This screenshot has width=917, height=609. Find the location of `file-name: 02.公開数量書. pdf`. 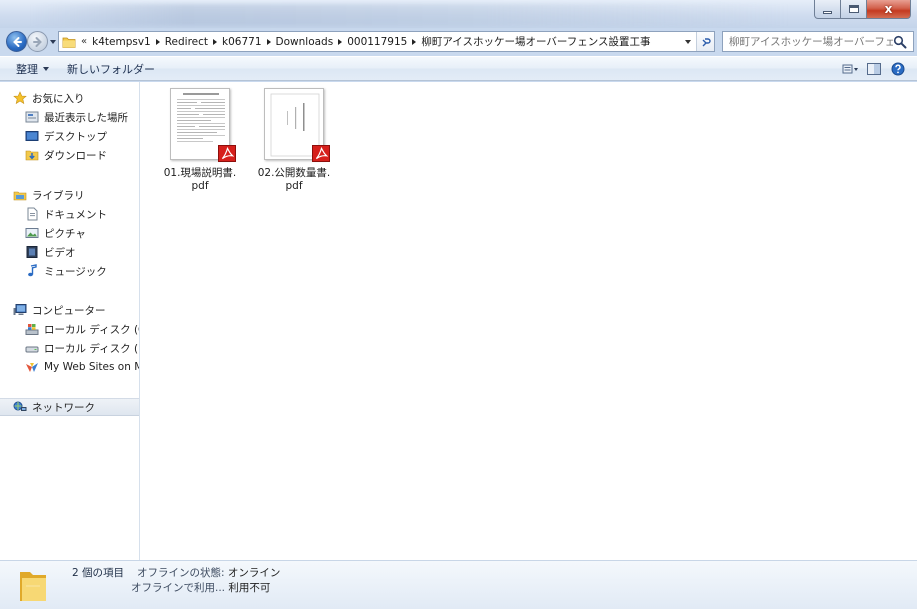

file-name: 02.公開数量書. pdf is located at coordinates (294, 180).